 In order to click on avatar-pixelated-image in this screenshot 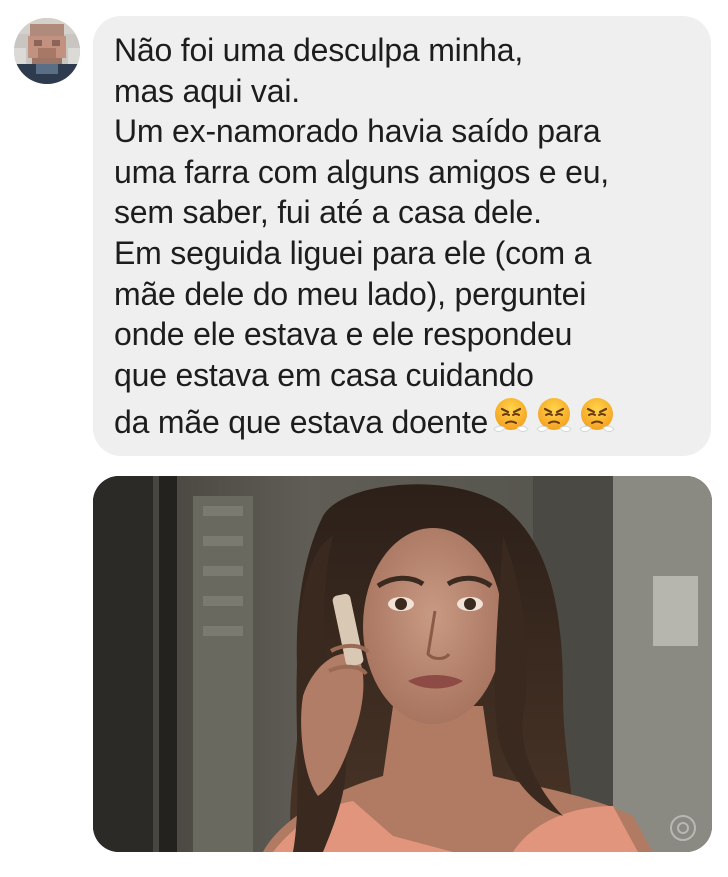, I will do `click(47, 51)`.